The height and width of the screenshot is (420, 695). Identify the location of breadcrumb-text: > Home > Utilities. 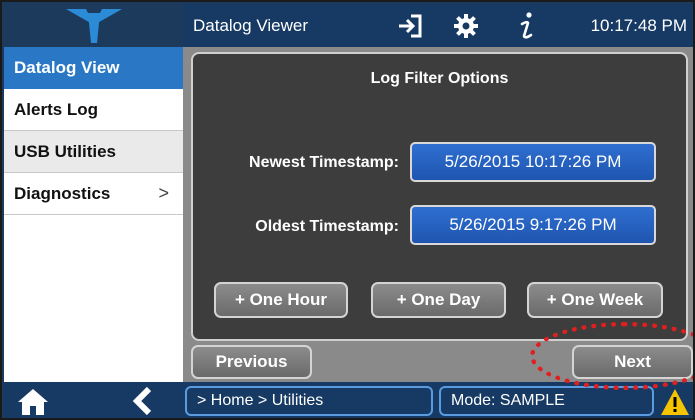
(260, 400).